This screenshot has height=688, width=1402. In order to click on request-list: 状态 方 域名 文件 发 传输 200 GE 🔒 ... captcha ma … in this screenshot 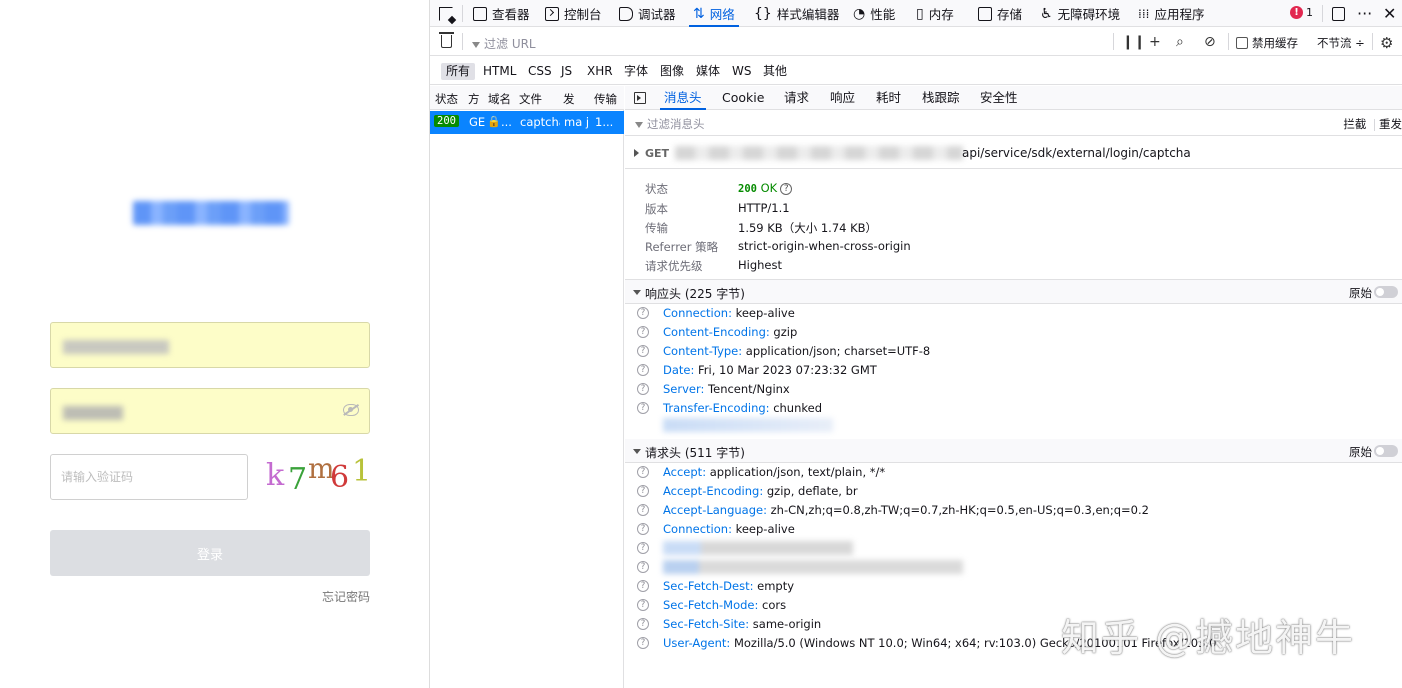, I will do `click(527, 387)`.